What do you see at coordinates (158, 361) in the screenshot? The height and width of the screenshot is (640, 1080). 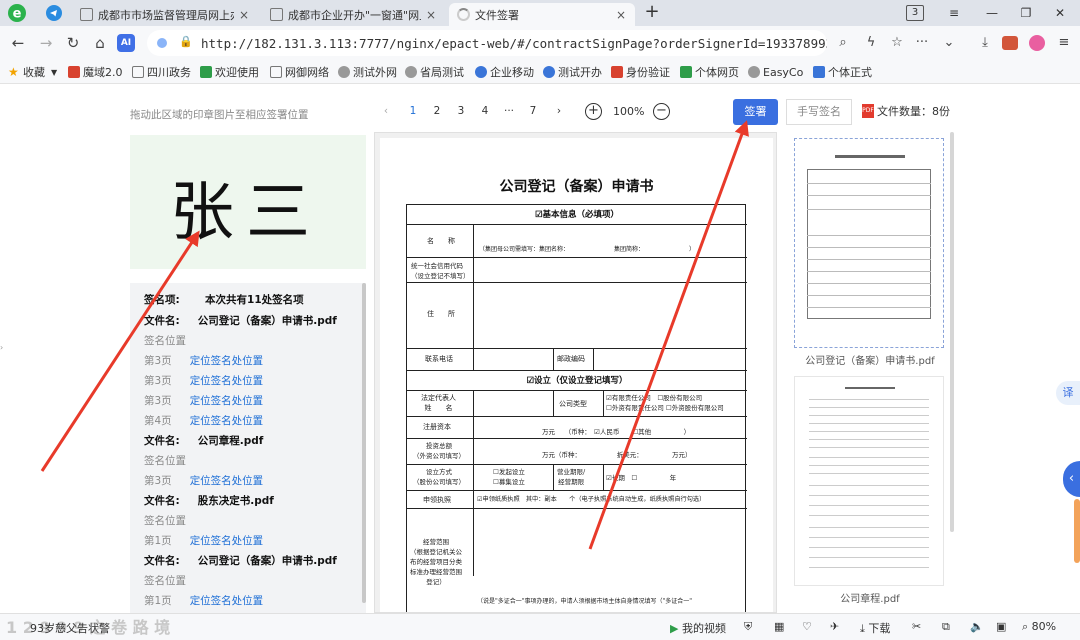 I see `page-number: 第3页` at bounding box center [158, 361].